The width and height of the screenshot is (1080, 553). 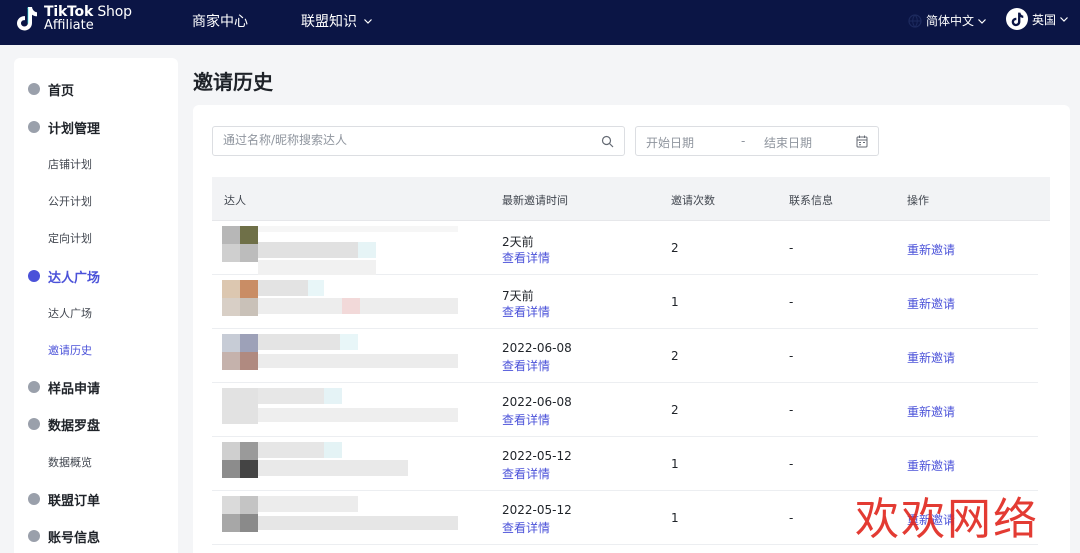 What do you see at coordinates (74, 426) in the screenshot?
I see `sidebar-item-label: 数据罗盘` at bounding box center [74, 426].